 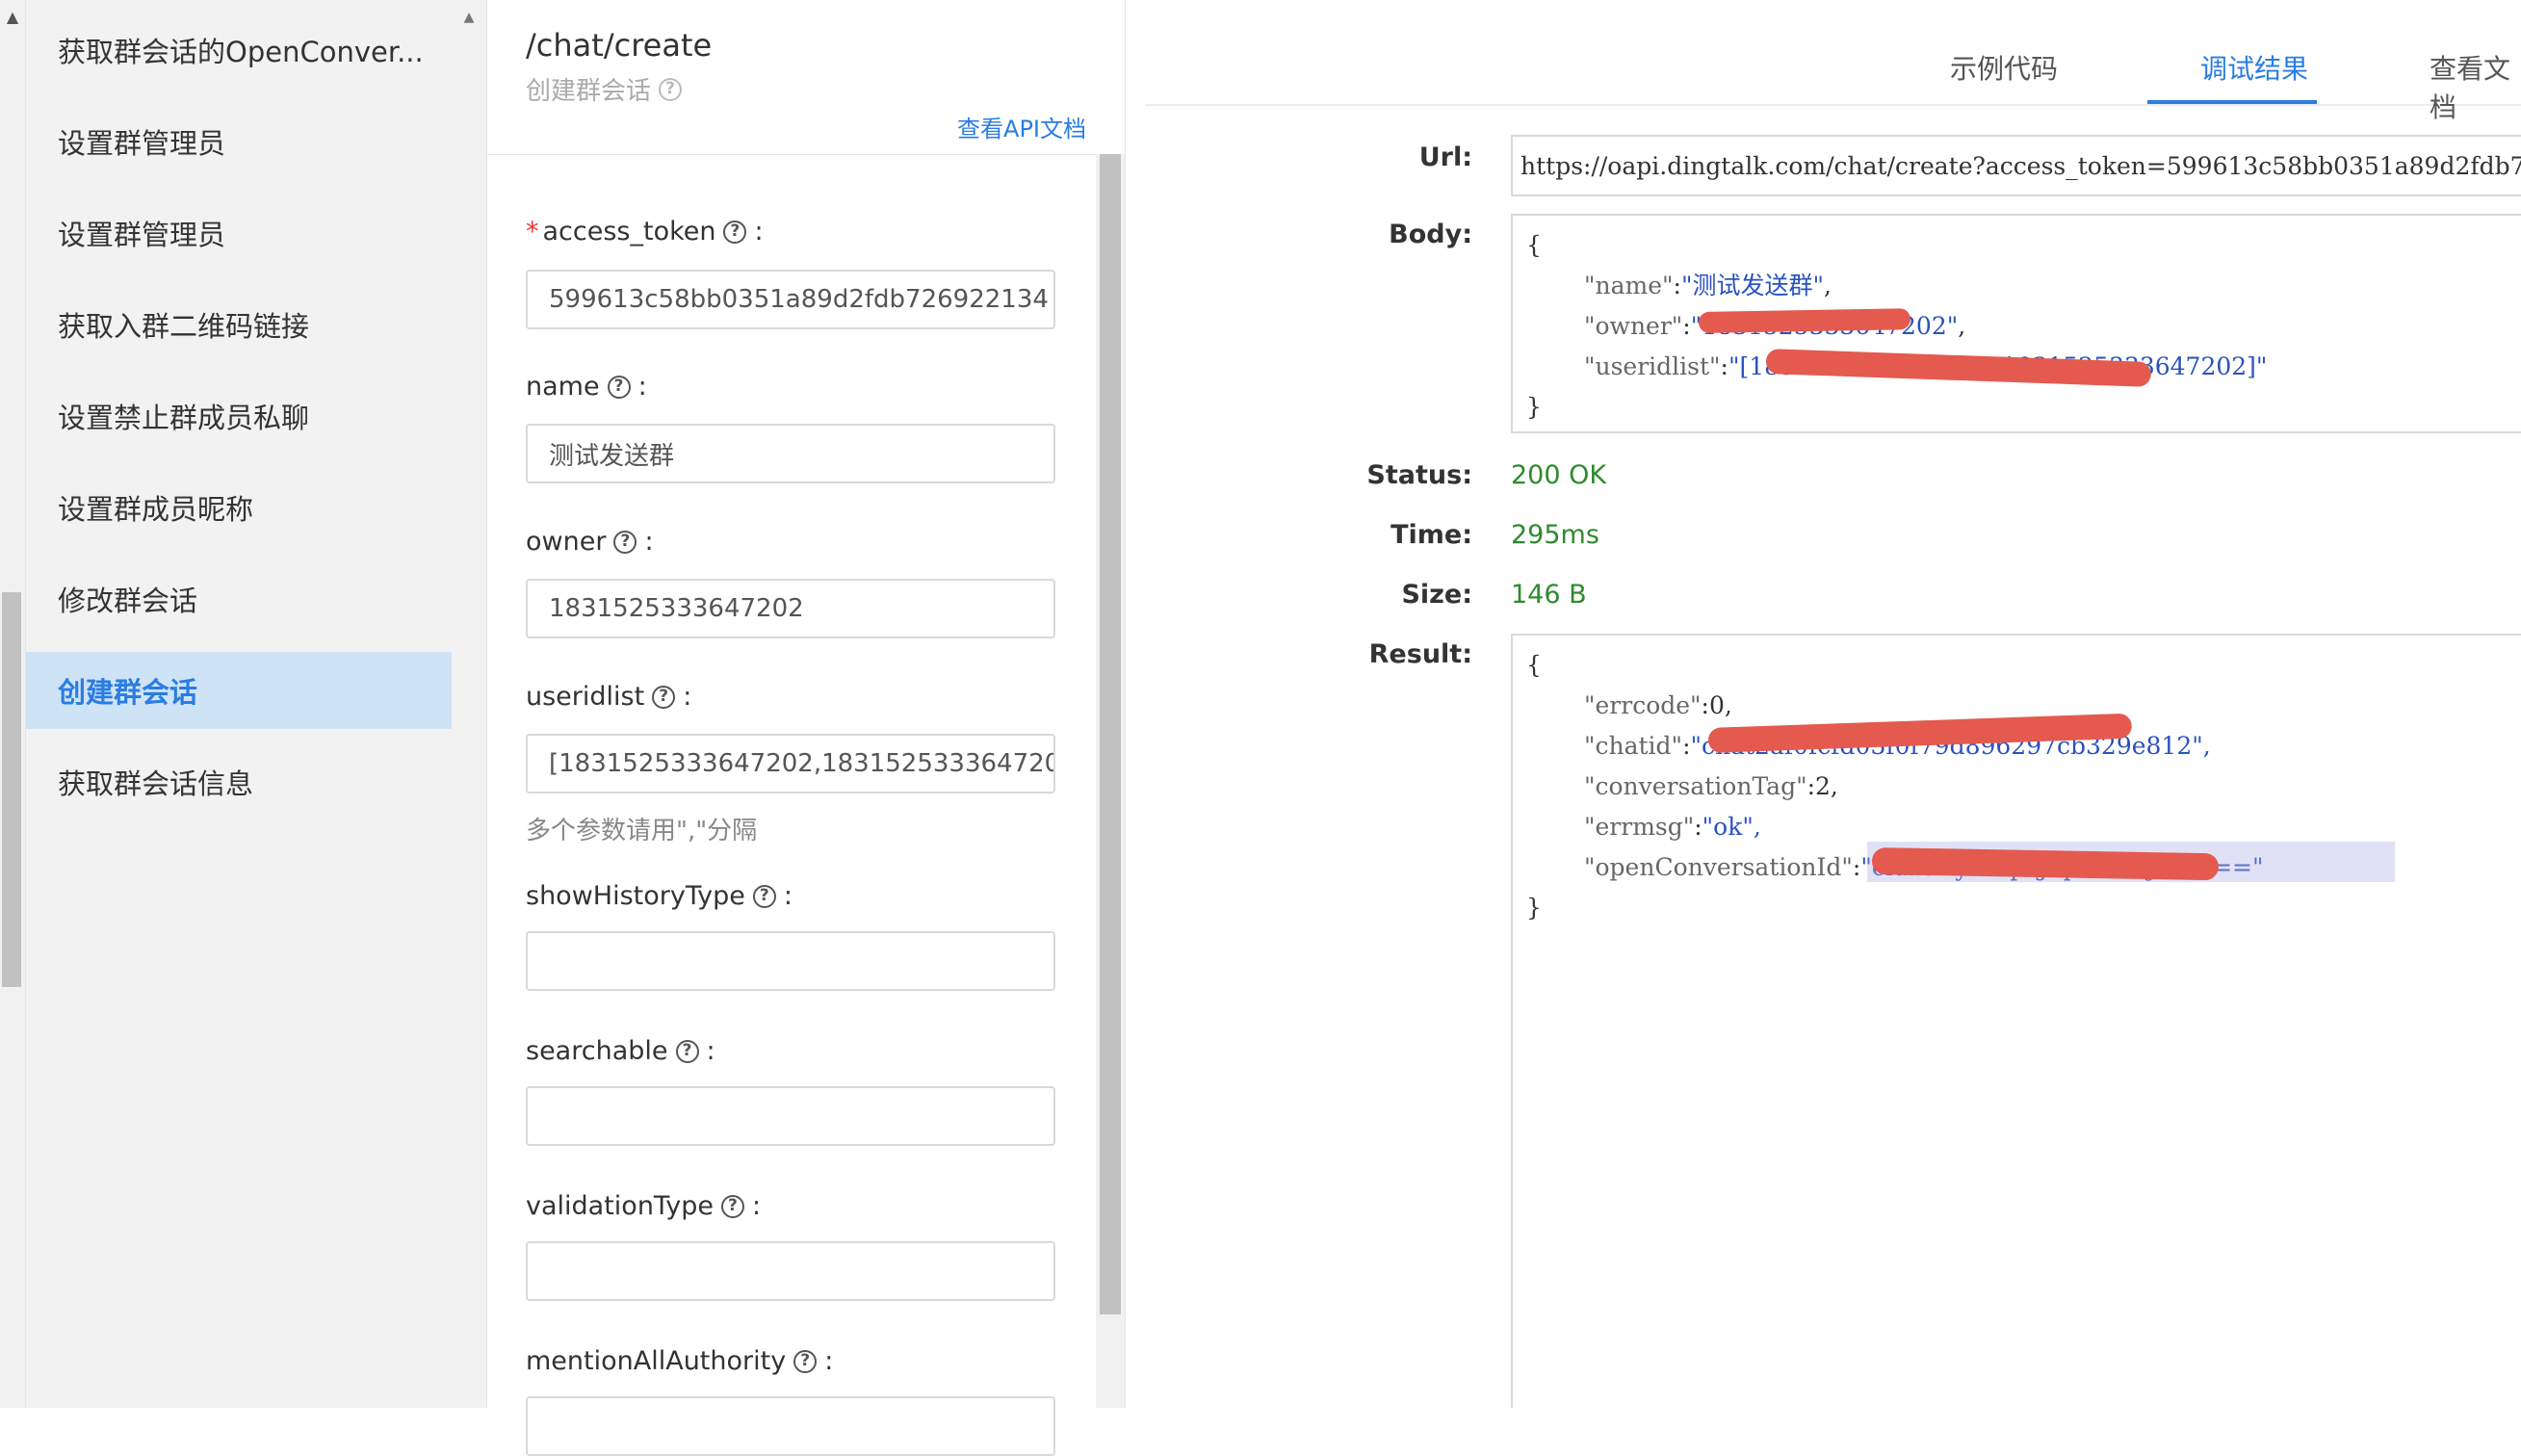 I want to click on result-label: Result:, so click(x=1420, y=654).